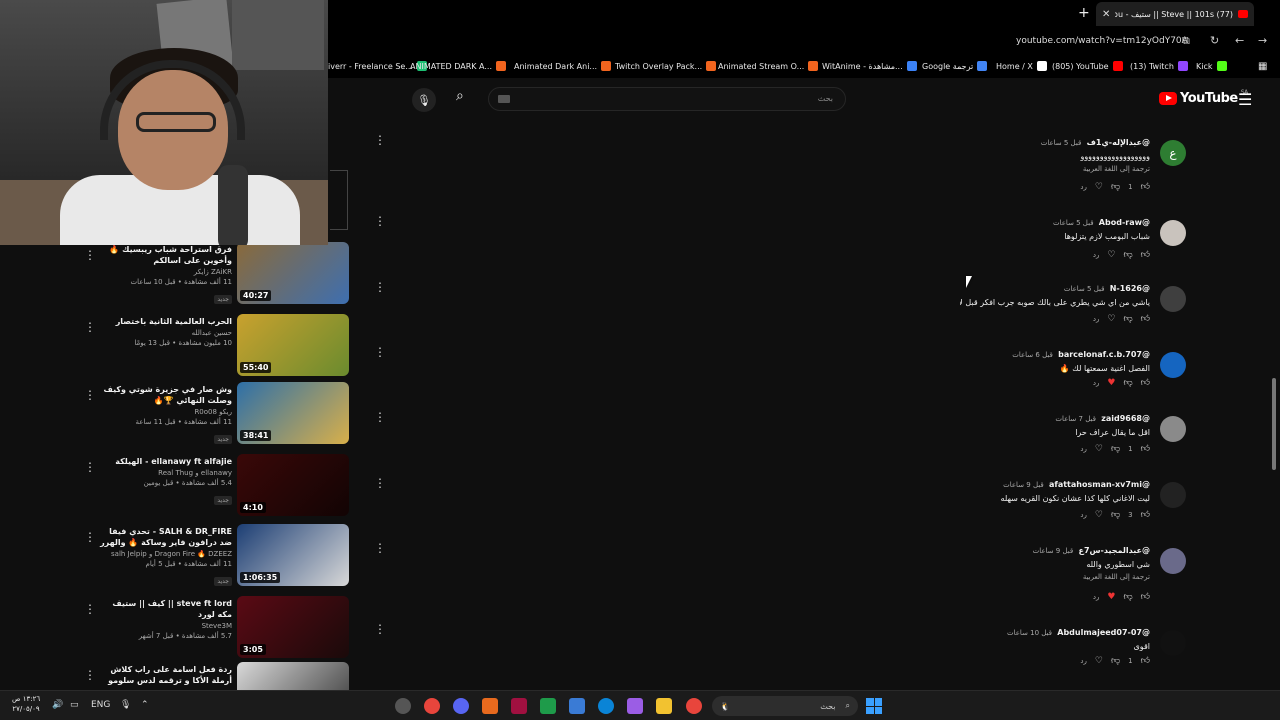  I want to click on comment-time: قبل 7 ساعات, so click(1075, 419).